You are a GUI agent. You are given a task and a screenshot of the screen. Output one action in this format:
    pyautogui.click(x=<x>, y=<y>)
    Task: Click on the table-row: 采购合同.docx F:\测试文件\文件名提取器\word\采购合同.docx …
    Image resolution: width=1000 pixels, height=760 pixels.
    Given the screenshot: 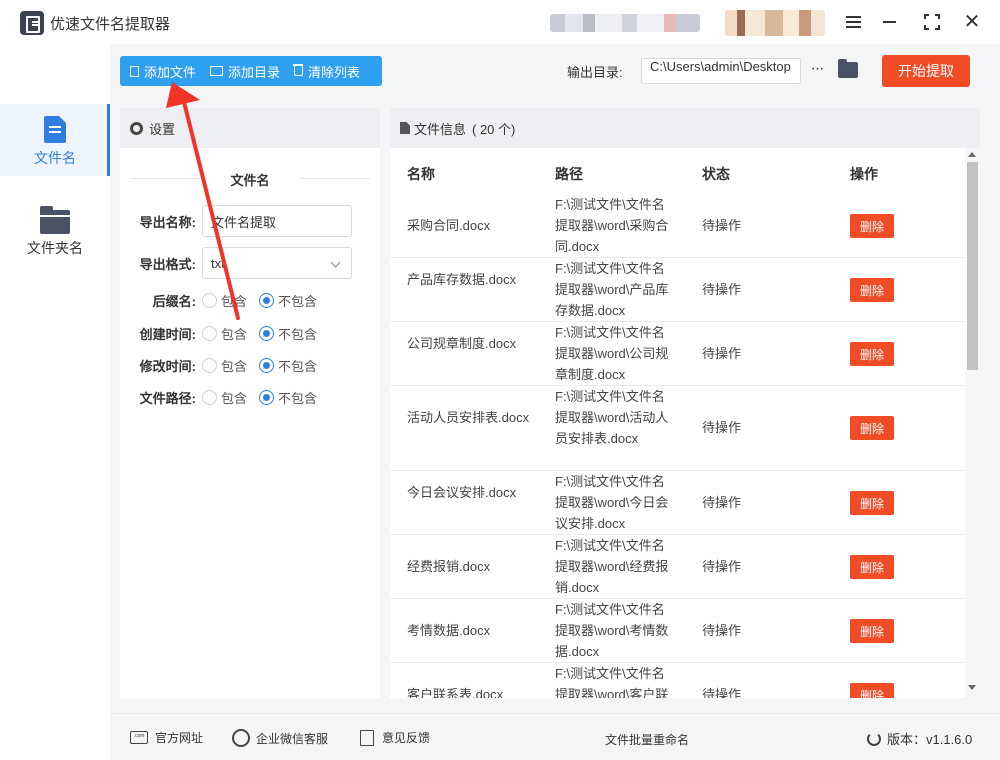 What is the action you would take?
    pyautogui.click(x=677, y=226)
    